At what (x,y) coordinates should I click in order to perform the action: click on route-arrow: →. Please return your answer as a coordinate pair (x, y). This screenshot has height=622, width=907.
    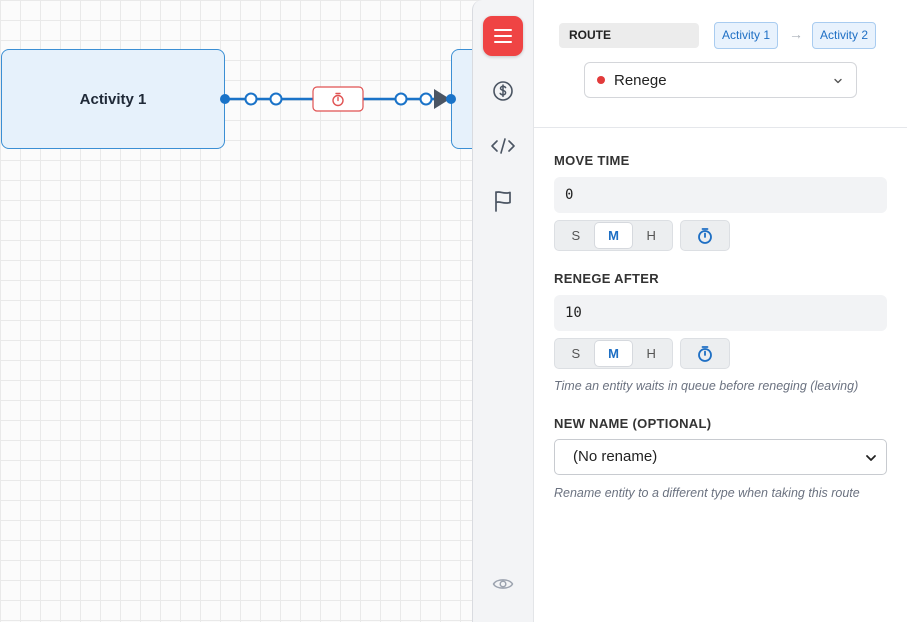
    Looking at the image, I should click on (796, 34).